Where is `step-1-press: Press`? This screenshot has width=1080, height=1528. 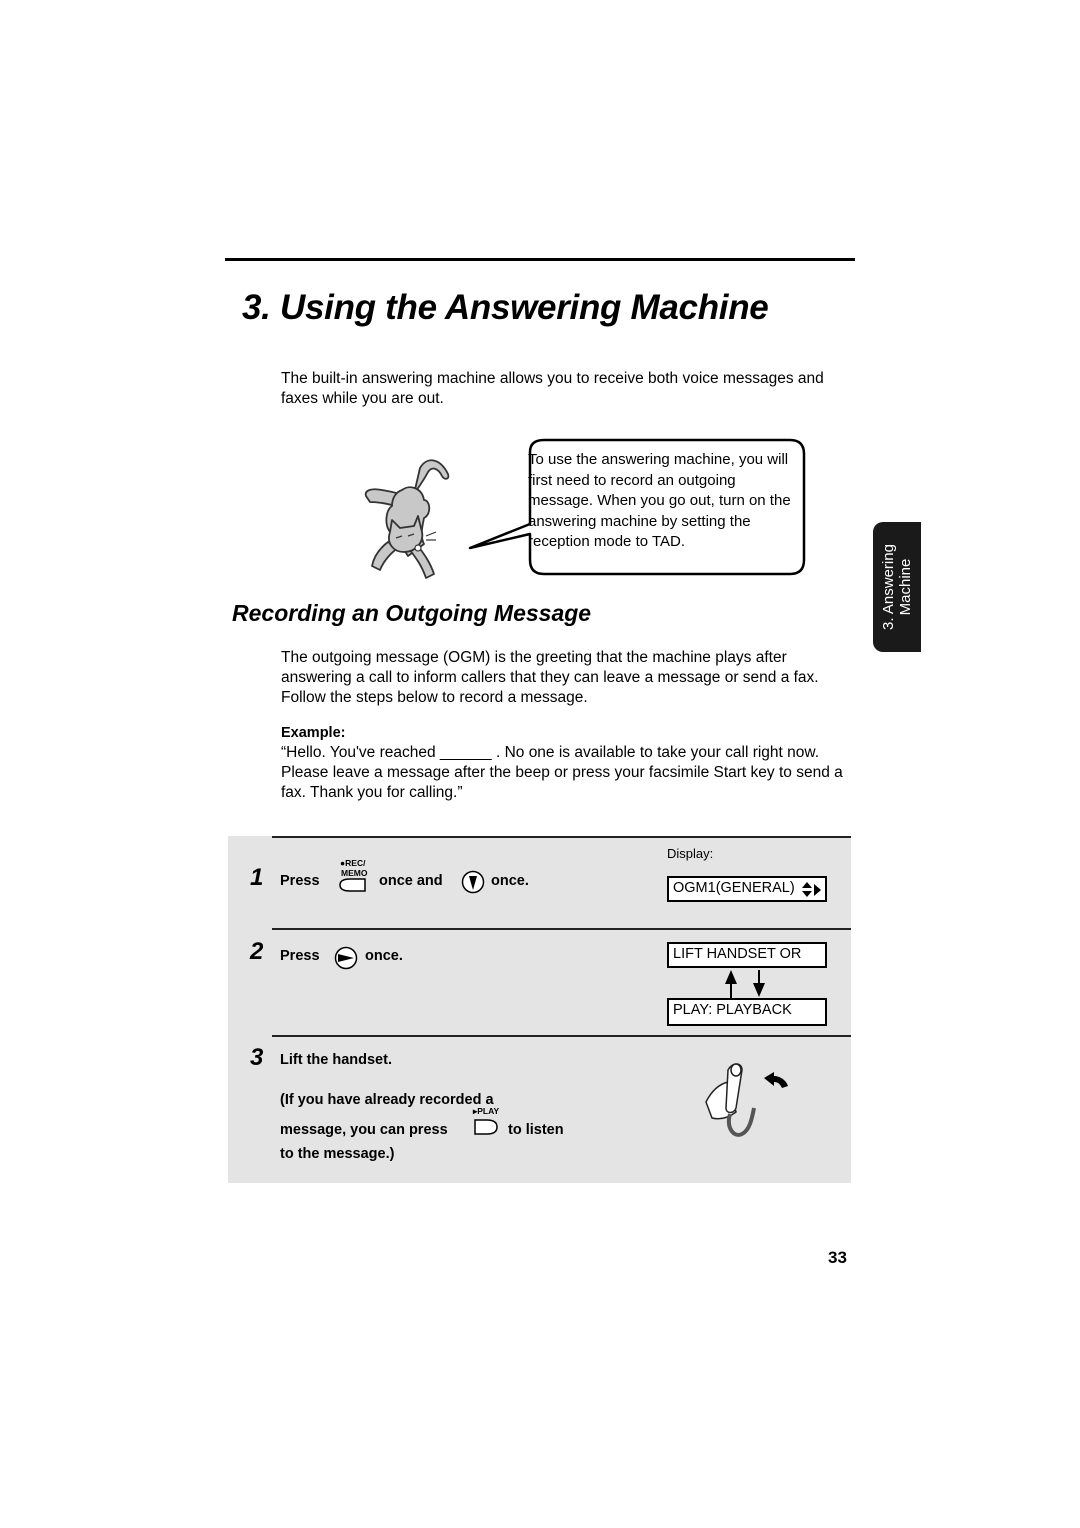 step-1-press: Press is located at coordinates (300, 881).